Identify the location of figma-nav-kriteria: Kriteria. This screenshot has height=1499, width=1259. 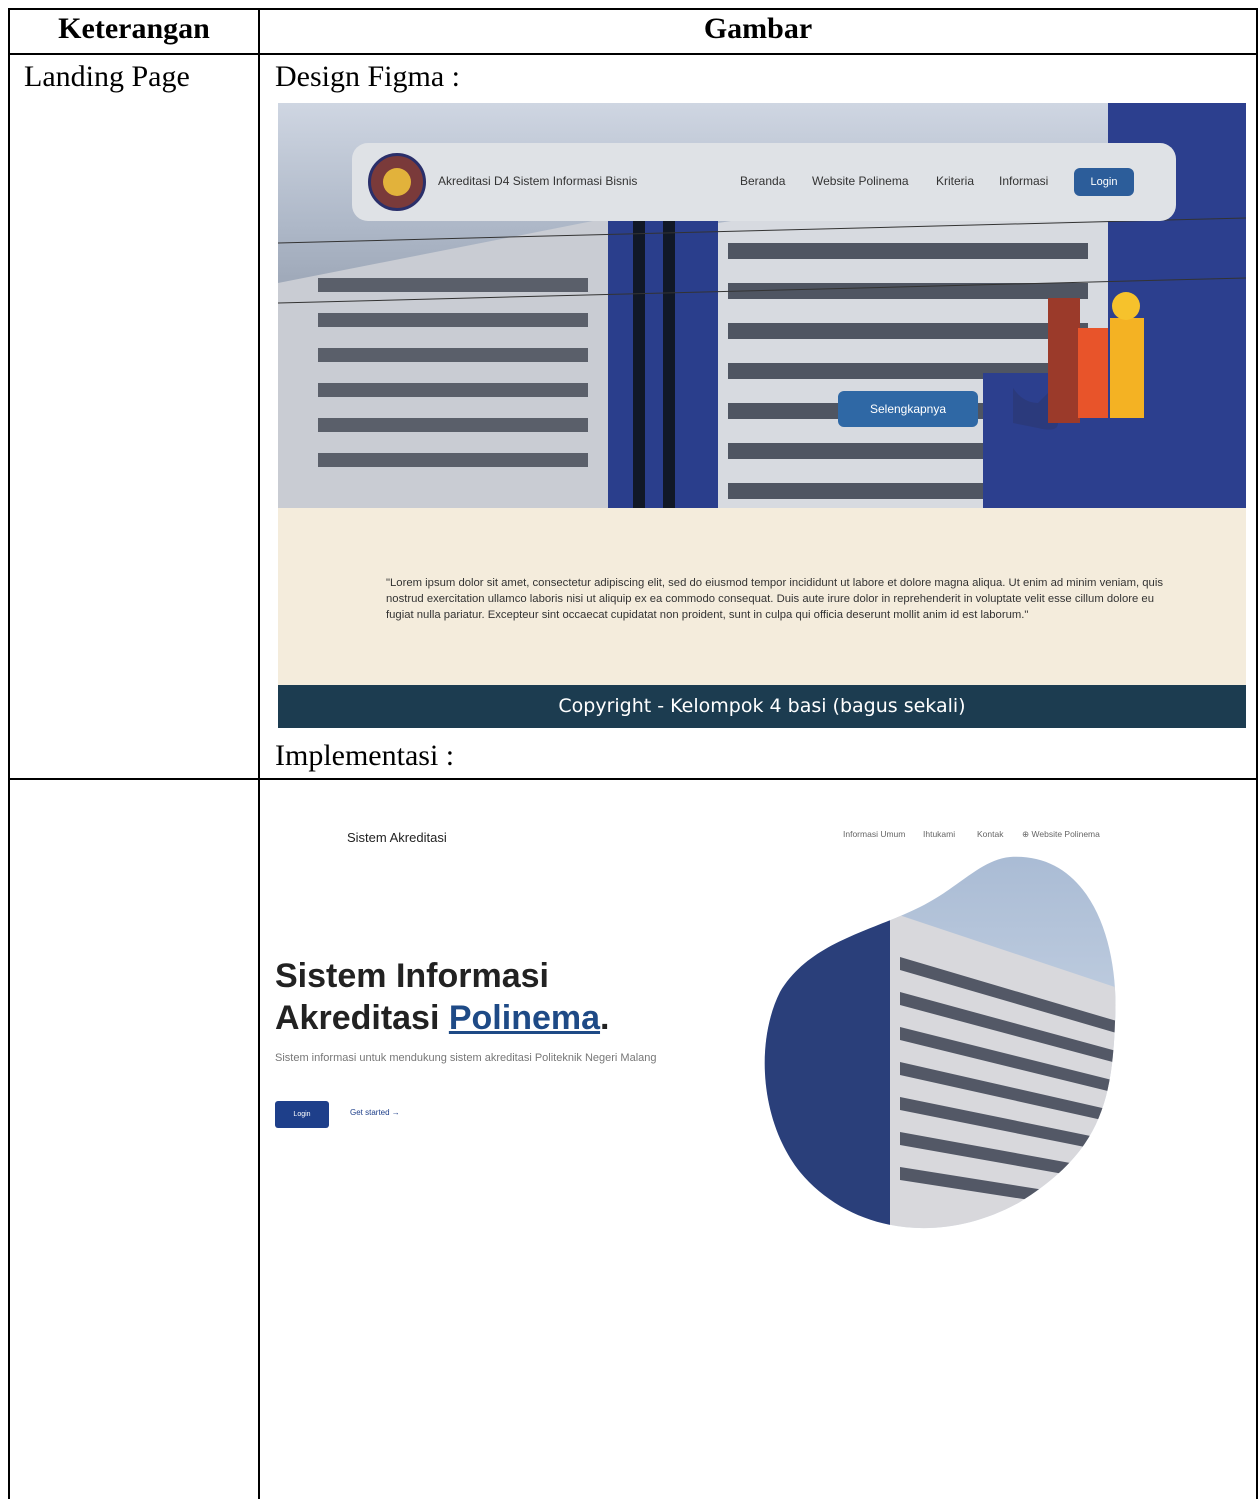
(955, 181).